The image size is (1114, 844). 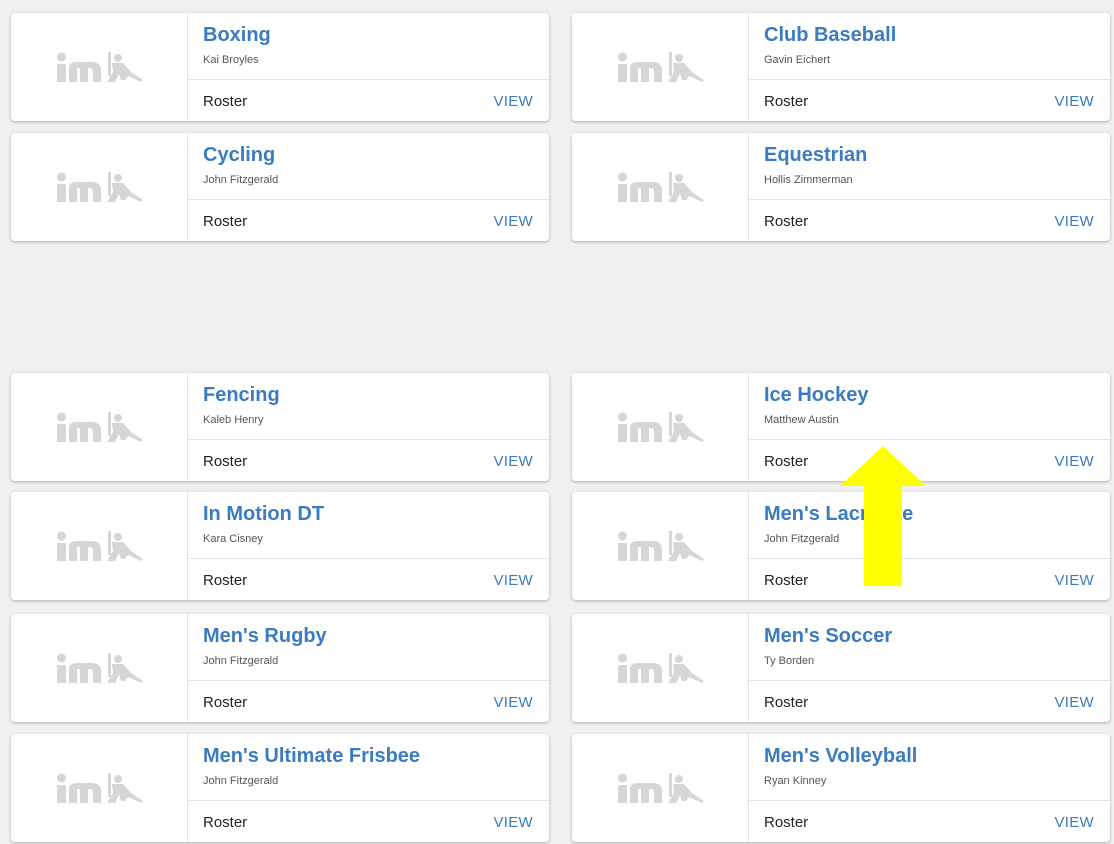 What do you see at coordinates (883, 516) in the screenshot?
I see `yellow-arrow-annotation` at bounding box center [883, 516].